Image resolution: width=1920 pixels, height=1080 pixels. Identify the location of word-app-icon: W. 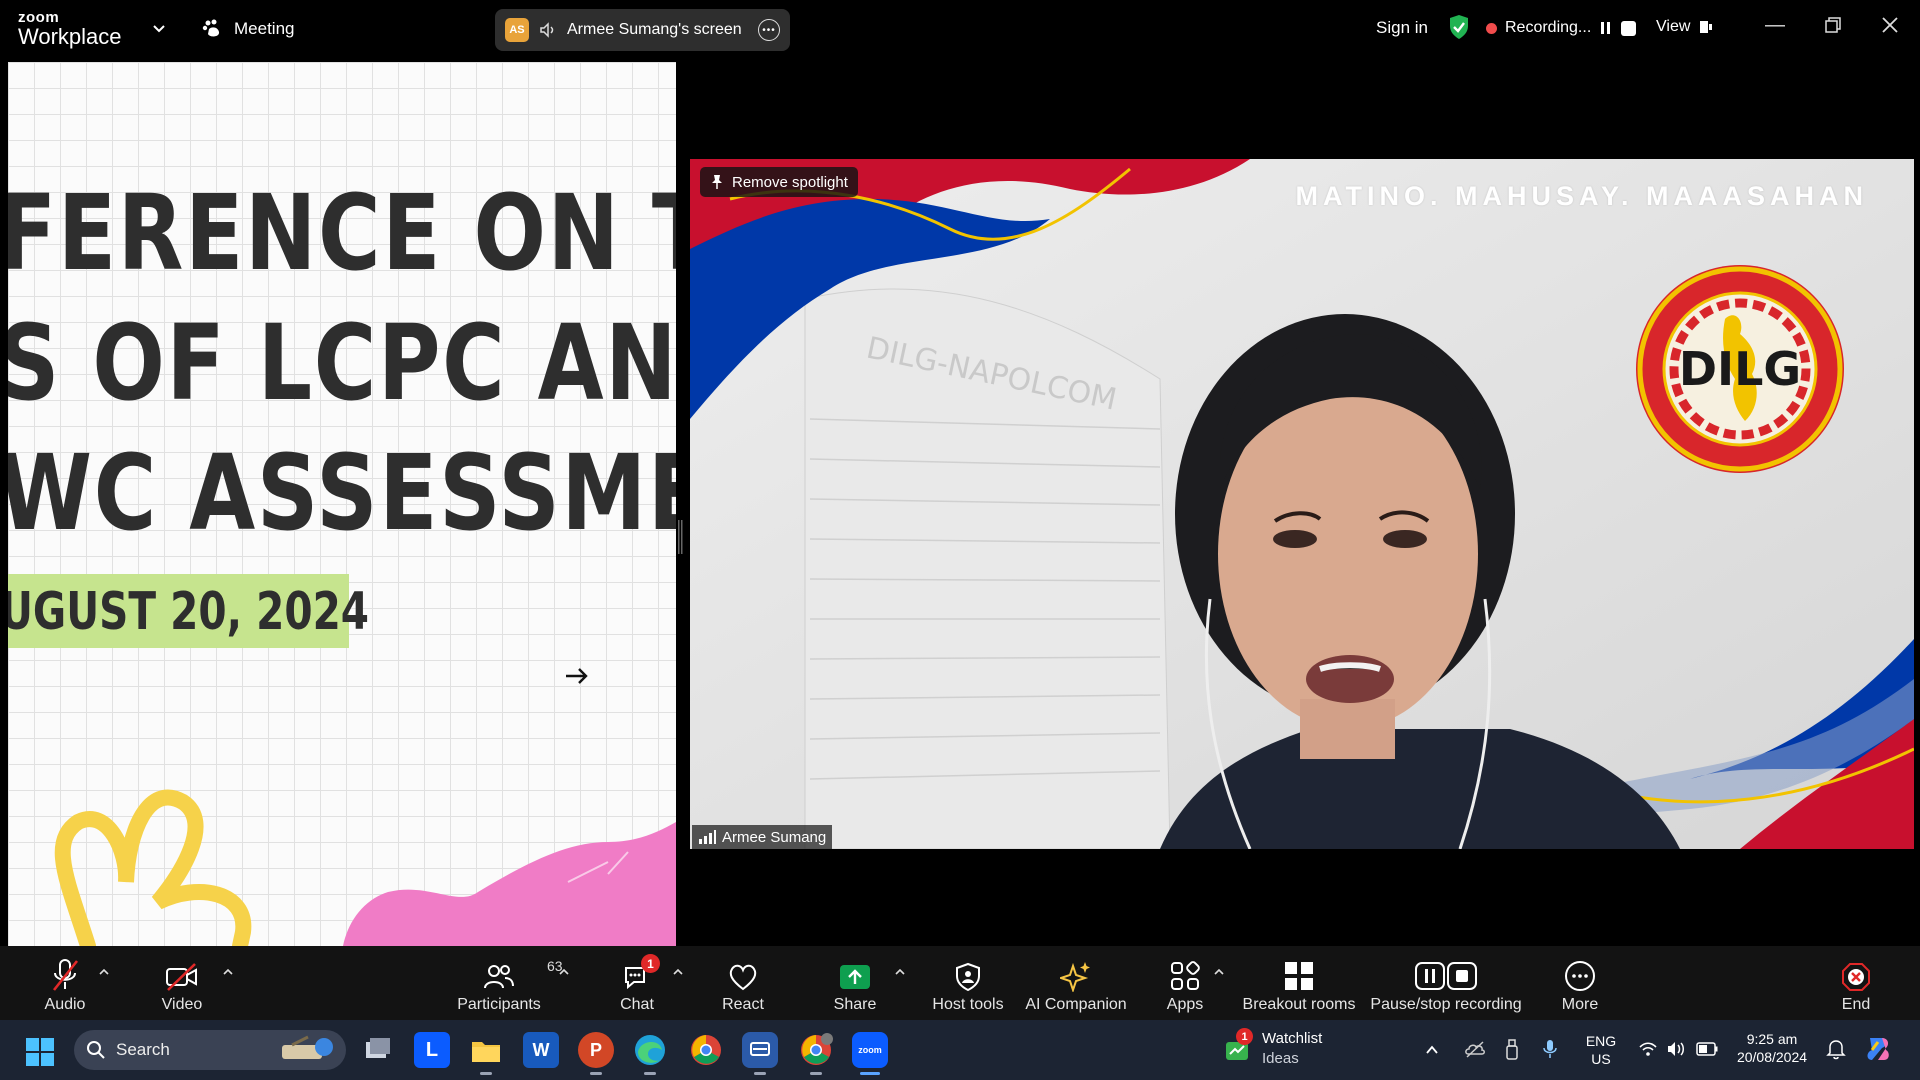
(541, 1050).